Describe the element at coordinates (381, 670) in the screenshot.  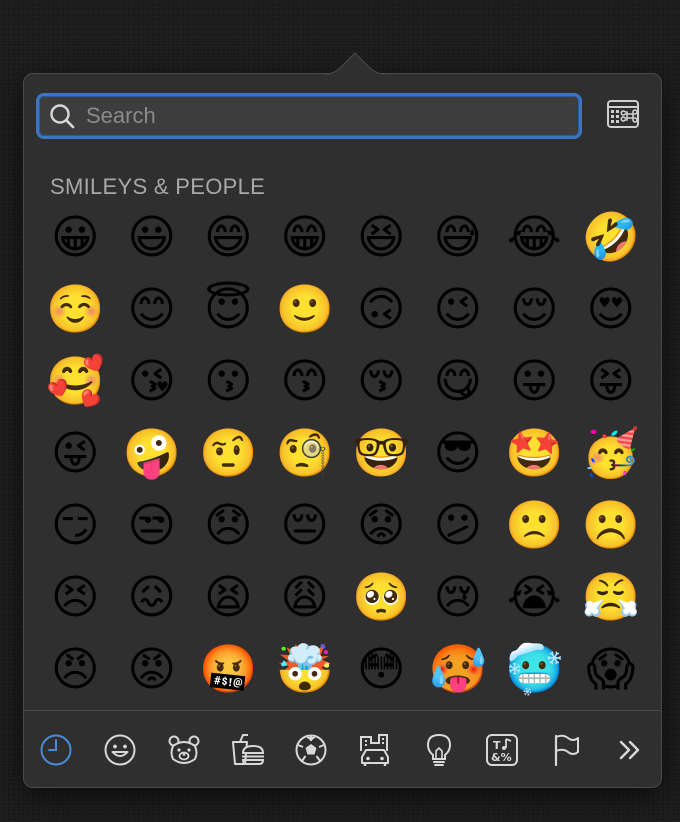
I see `emoji-item: 😳` at that location.